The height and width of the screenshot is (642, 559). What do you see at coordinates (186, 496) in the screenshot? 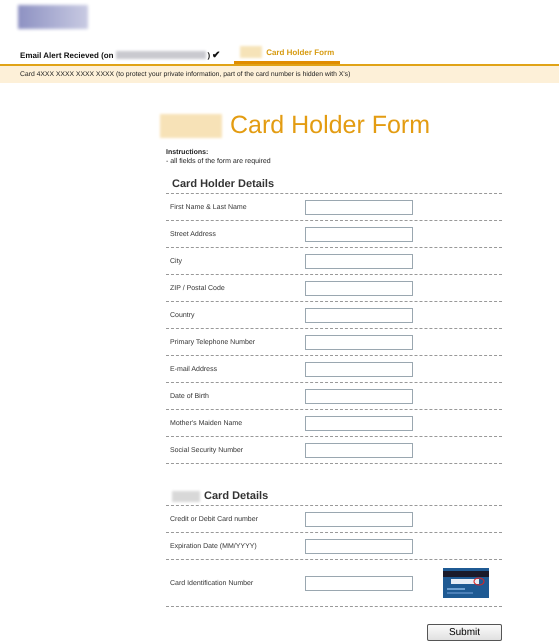
I see `redacted-block` at bounding box center [186, 496].